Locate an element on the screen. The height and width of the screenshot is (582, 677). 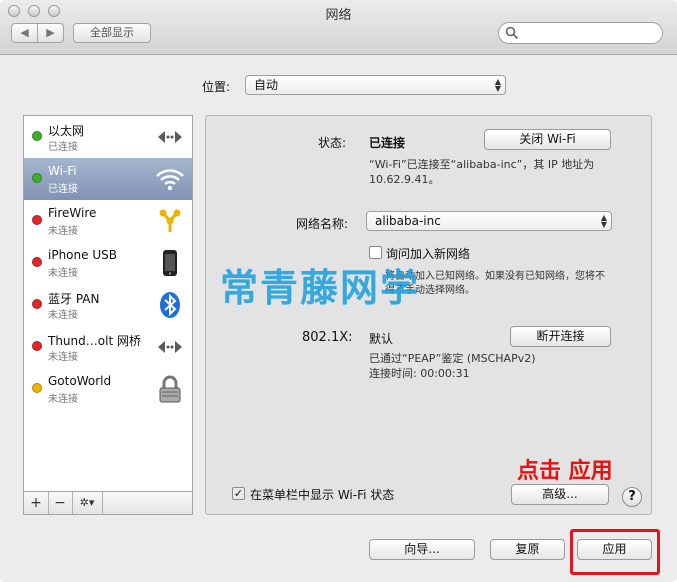
lock-icon is located at coordinates (170, 389).